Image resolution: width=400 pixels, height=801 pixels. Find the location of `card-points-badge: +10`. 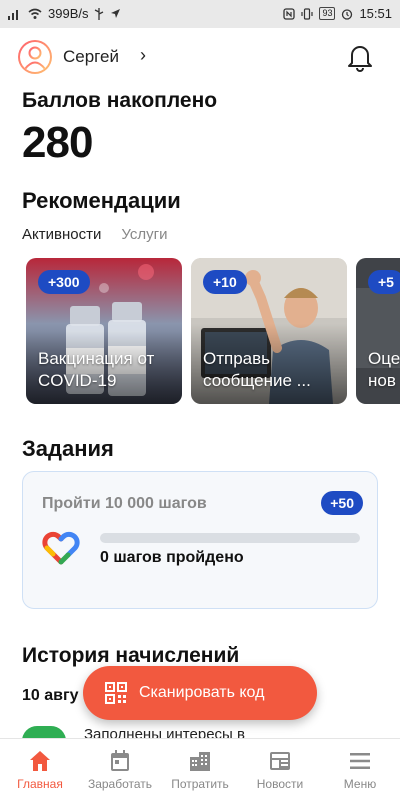

card-points-badge: +10 is located at coordinates (225, 282).